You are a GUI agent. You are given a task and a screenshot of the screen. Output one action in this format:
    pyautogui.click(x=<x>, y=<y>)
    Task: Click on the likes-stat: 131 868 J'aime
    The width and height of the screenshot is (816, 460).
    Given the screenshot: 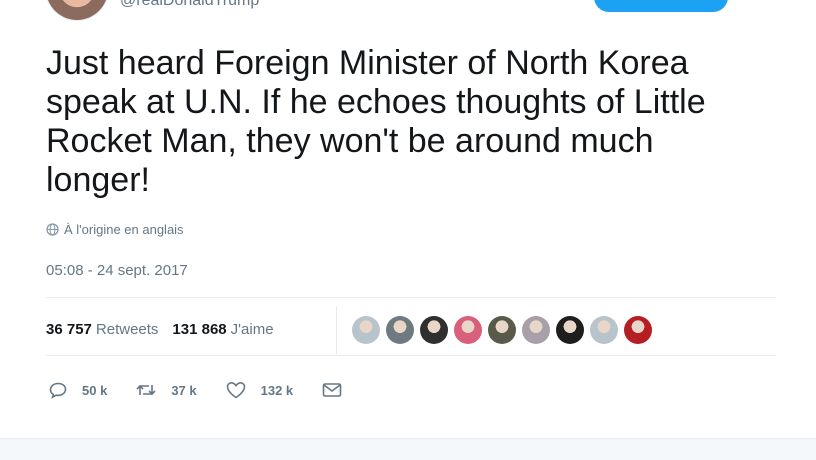 What is the action you would take?
    pyautogui.click(x=222, y=329)
    